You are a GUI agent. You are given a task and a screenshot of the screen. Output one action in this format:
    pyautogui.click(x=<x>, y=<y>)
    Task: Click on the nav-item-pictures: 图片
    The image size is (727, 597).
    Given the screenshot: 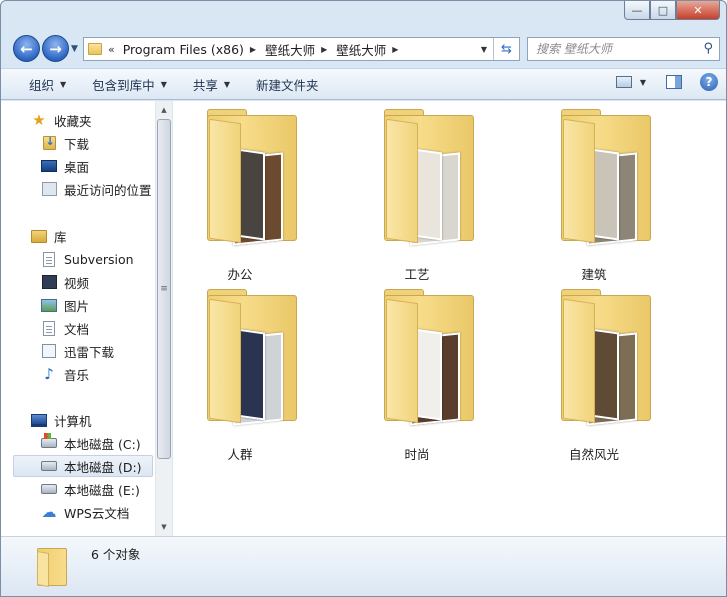 What is the action you would take?
    pyautogui.click(x=65, y=305)
    